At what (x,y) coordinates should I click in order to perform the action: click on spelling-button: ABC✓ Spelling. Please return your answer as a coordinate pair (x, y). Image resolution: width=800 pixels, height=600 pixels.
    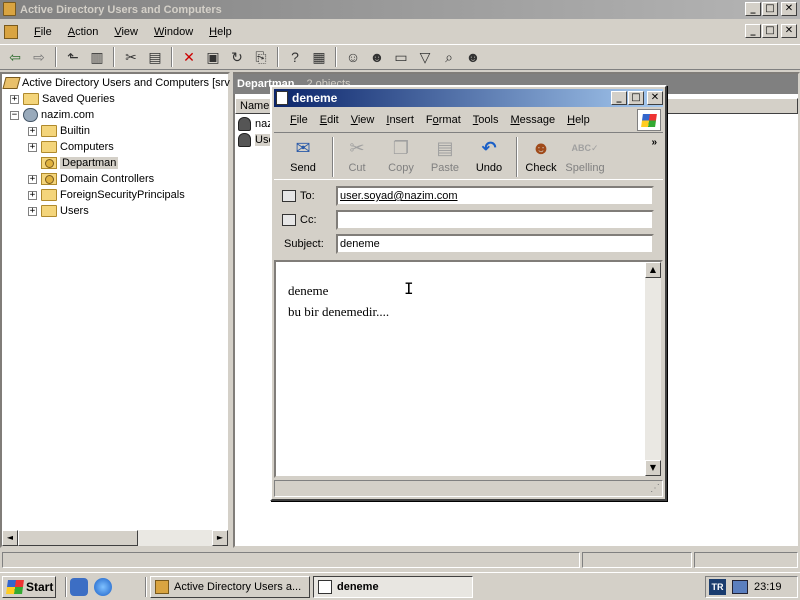
    Looking at the image, I should click on (585, 157).